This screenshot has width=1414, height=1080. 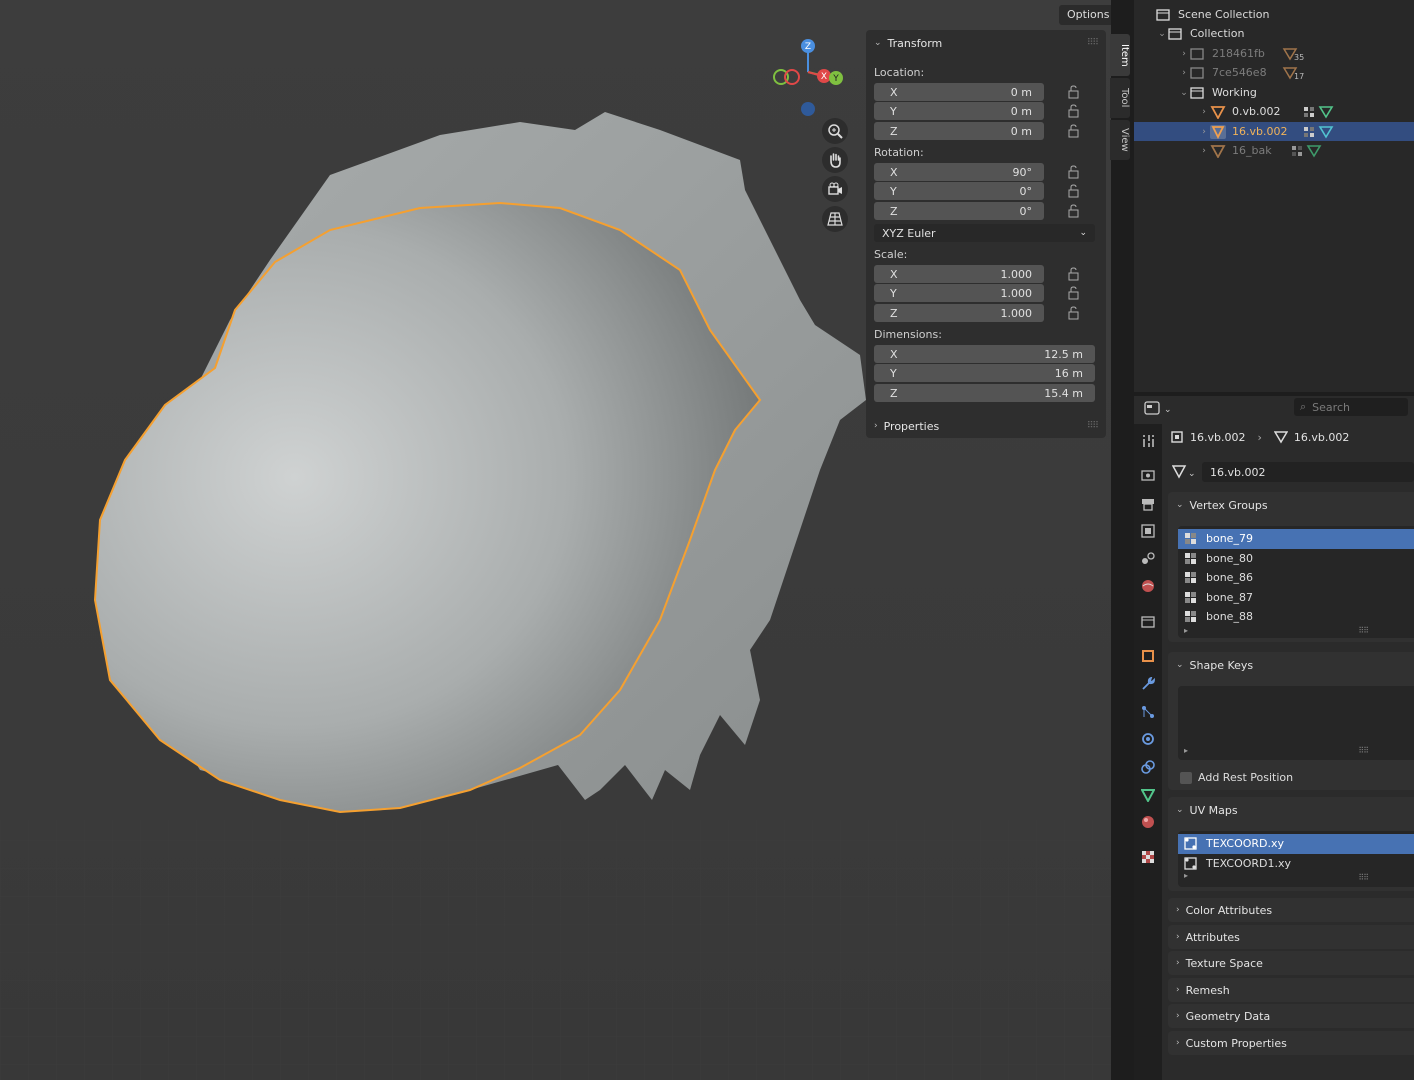 What do you see at coordinates (1291, 665) in the screenshot?
I see `shape-keys-header: ⌄ Shape Keys` at bounding box center [1291, 665].